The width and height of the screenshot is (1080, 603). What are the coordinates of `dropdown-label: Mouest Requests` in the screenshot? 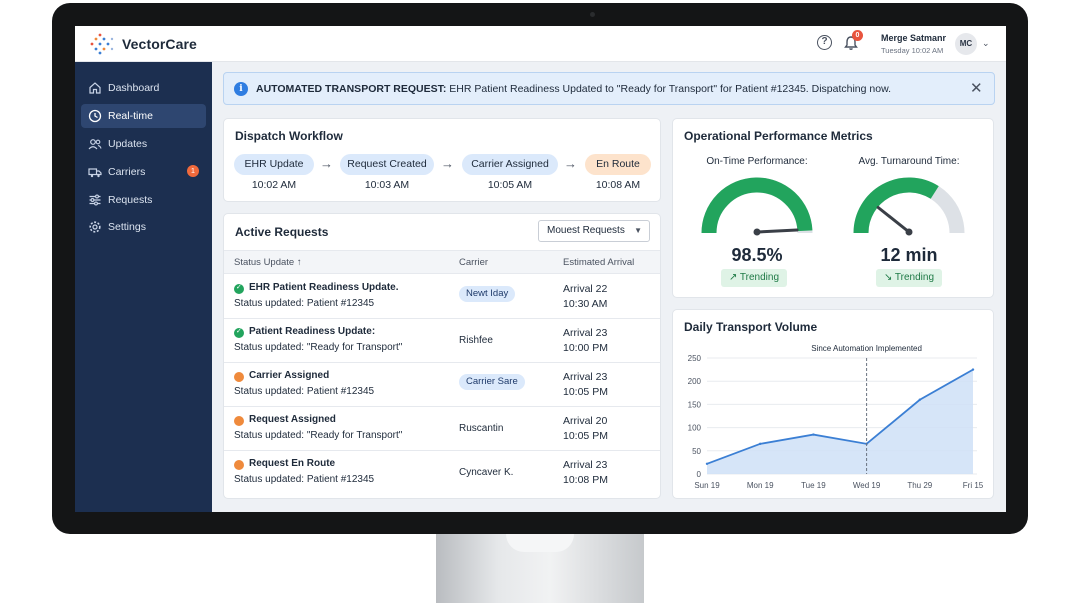 It's located at (586, 230).